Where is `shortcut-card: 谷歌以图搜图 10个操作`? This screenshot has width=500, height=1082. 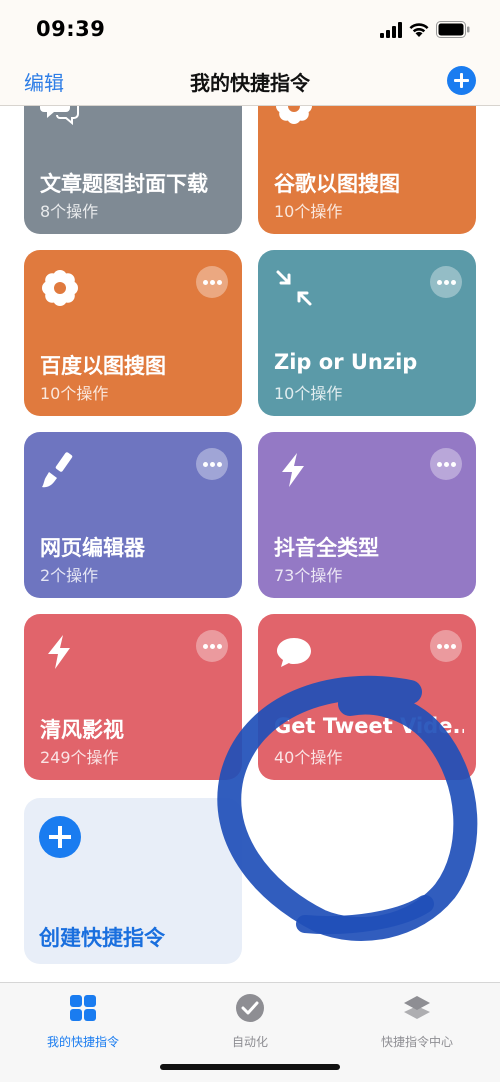
shortcut-card: 谷歌以图搜图 10个操作 is located at coordinates (367, 170).